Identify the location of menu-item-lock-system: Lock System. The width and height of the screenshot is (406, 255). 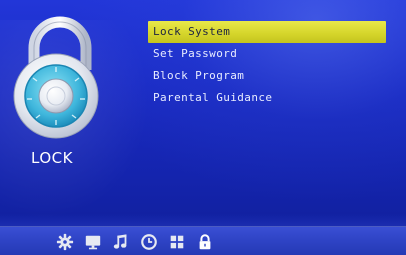
(267, 32).